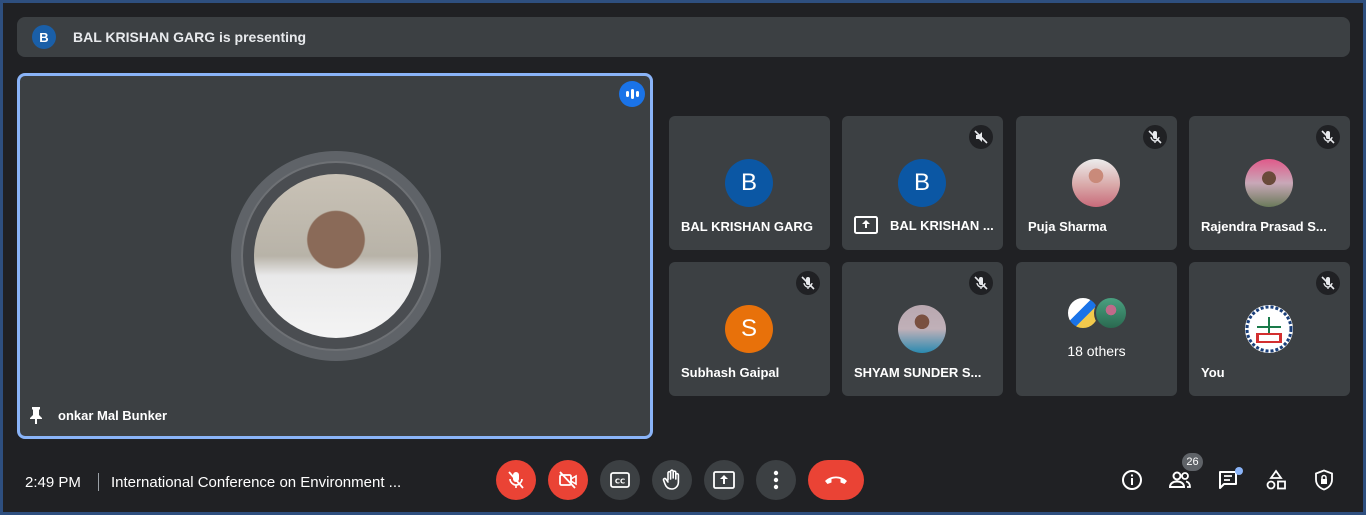 This screenshot has height=515, width=1366. I want to click on participant-count-badge: 26, so click(1192, 462).